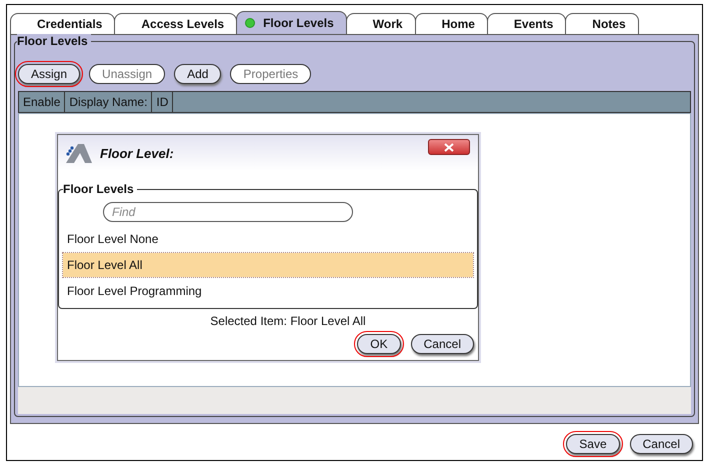 The height and width of the screenshot is (462, 709). I want to click on tab-label: Floor Levels, so click(298, 23).